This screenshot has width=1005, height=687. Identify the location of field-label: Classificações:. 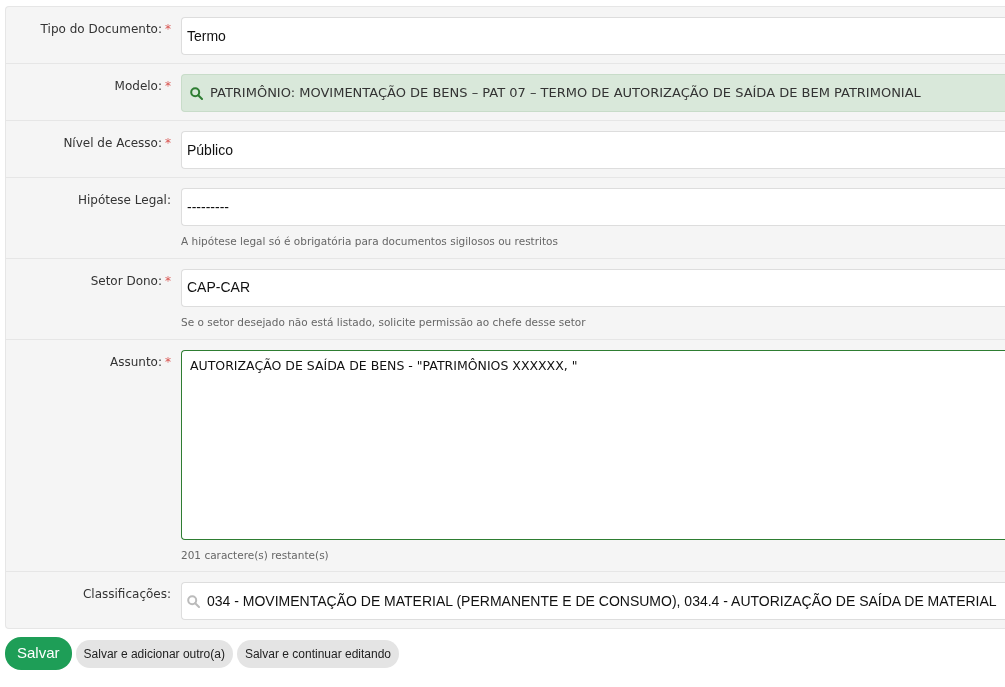
(126, 594).